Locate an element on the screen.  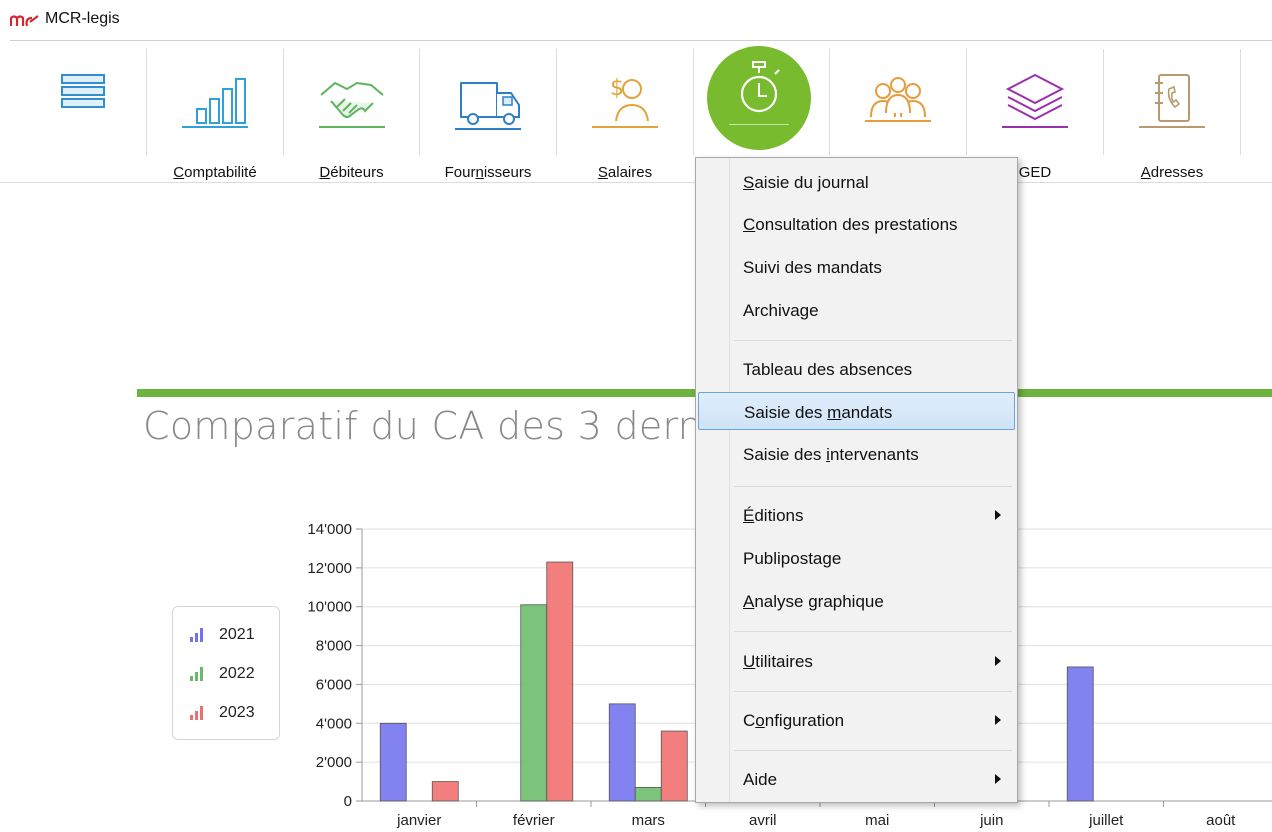
x-tick-label: juillet is located at coordinates (1106, 820).